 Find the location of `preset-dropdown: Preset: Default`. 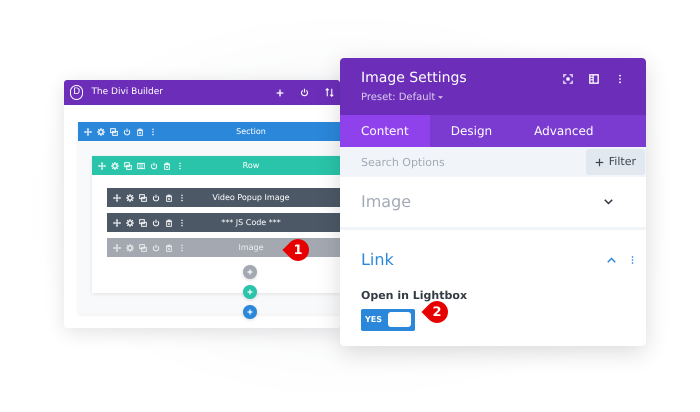

preset-dropdown: Preset: Default is located at coordinates (462, 97).